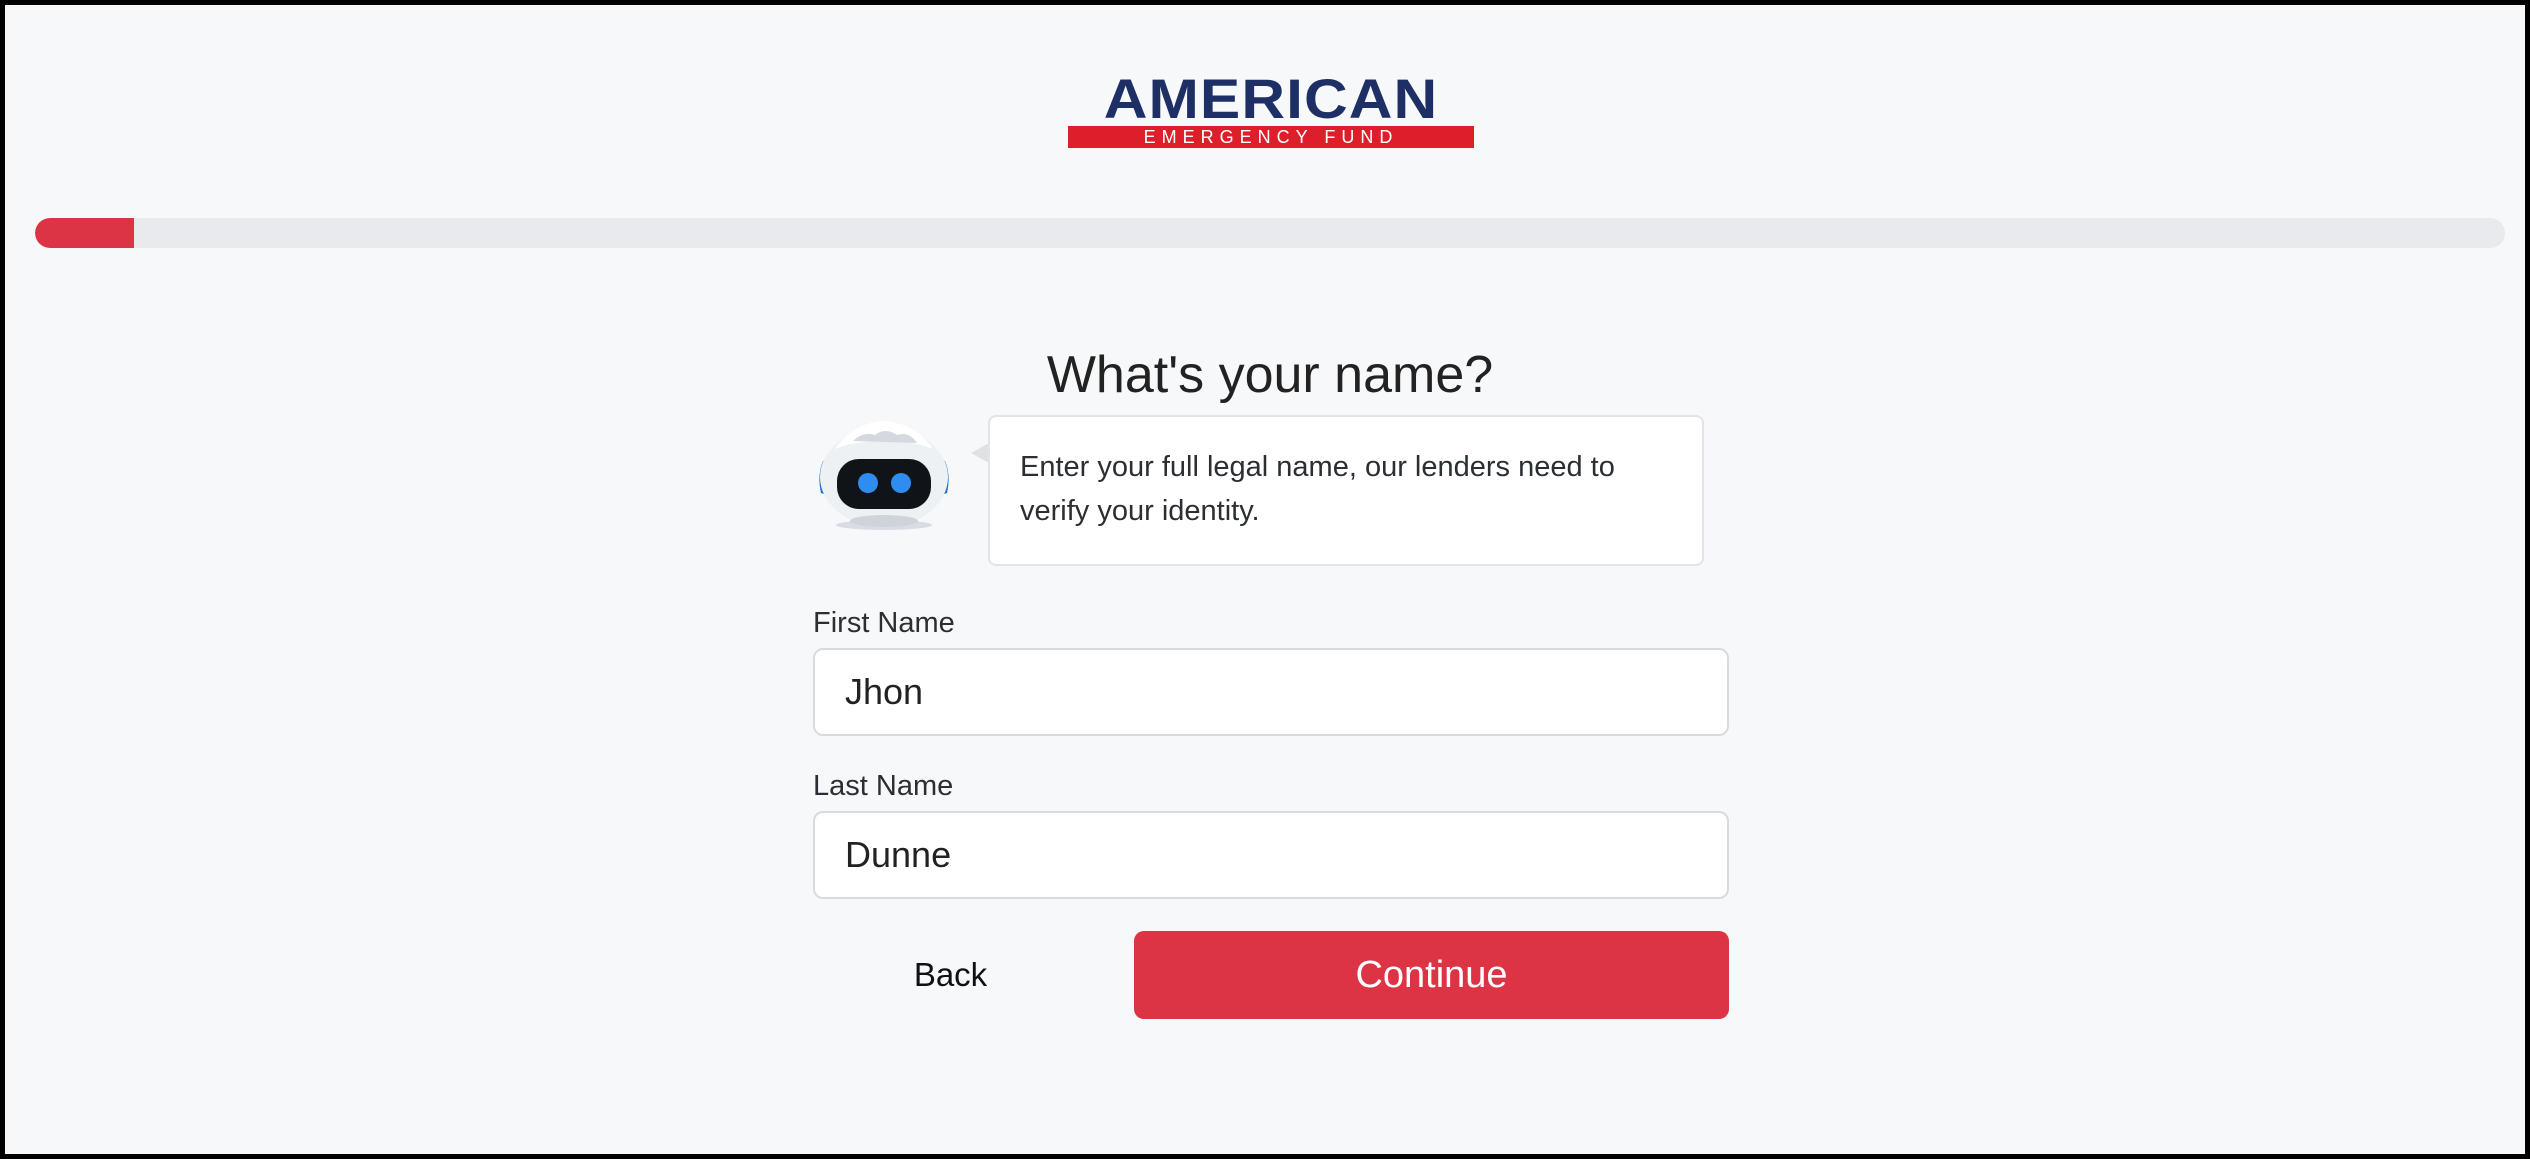  What do you see at coordinates (1271, 855) in the screenshot?
I see `last-name-input` at bounding box center [1271, 855].